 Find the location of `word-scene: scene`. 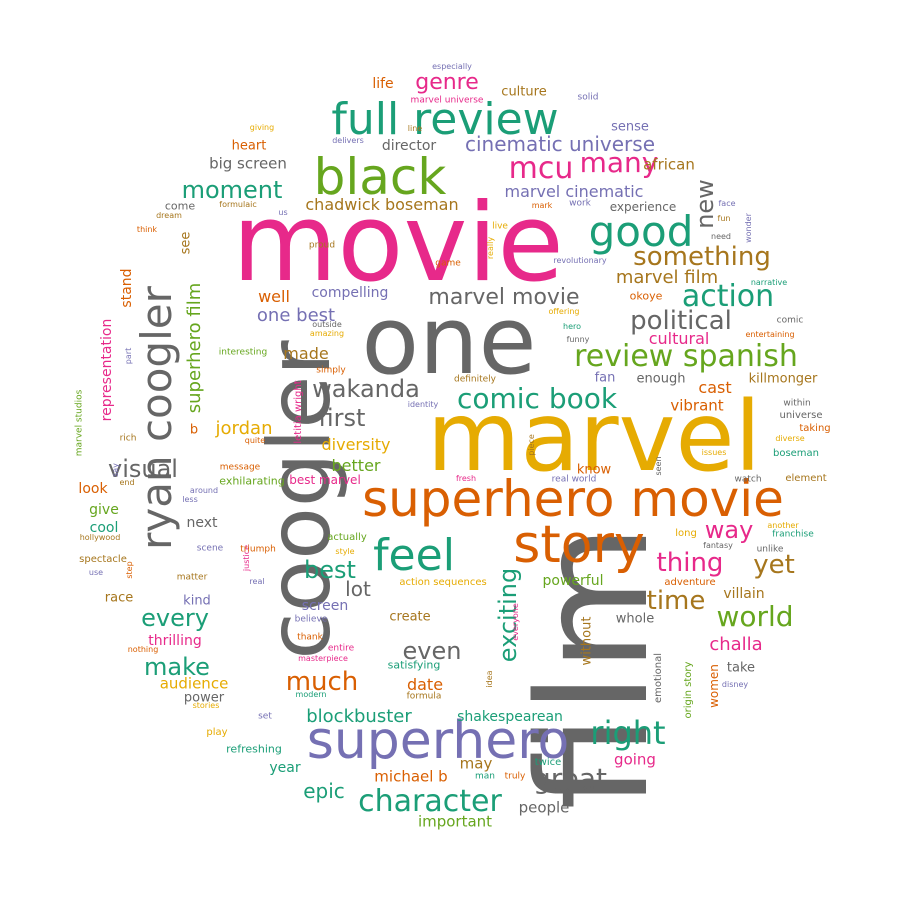

word-scene: scene is located at coordinates (210, 548).